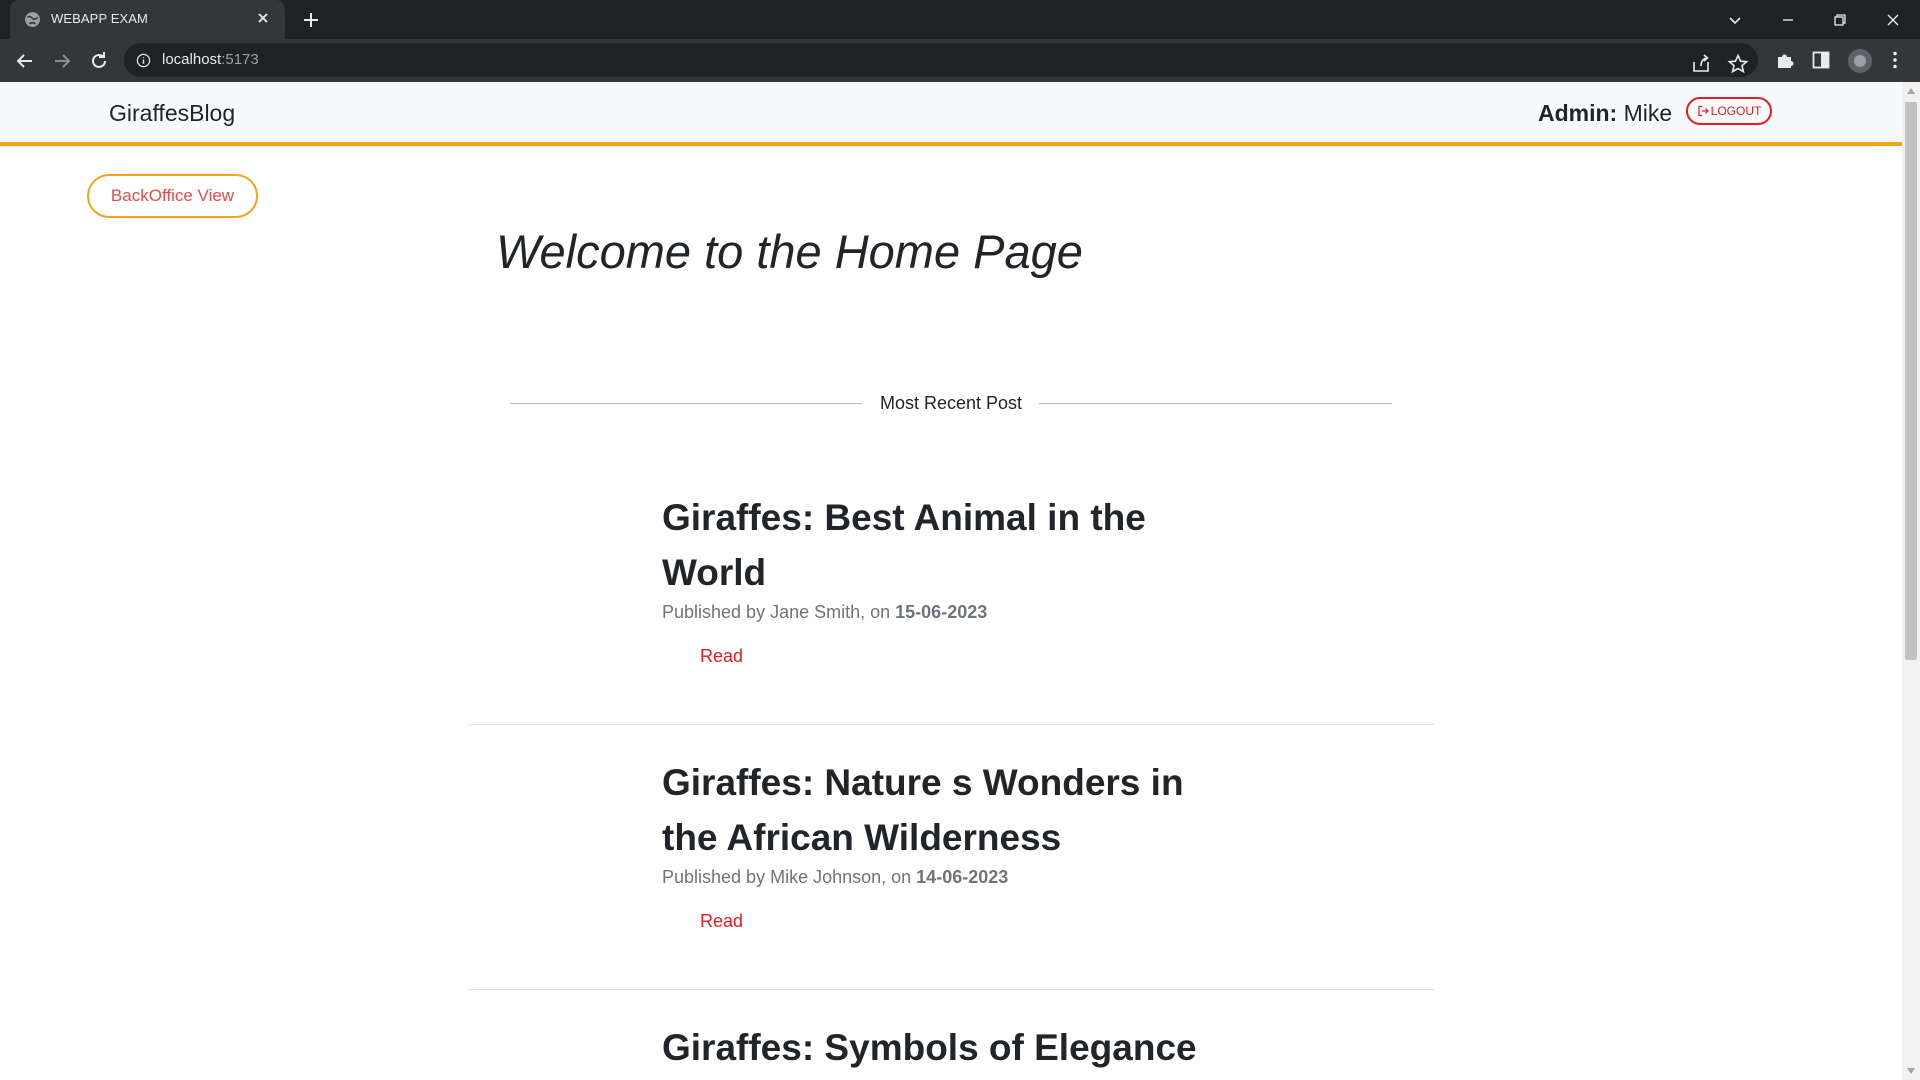 The width and height of the screenshot is (1920, 1080). I want to click on minimize-icon, so click(1788, 20).